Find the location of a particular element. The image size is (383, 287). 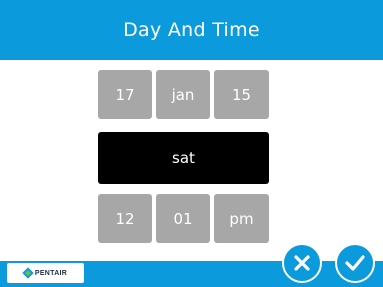

checkmark-icon is located at coordinates (355, 263).